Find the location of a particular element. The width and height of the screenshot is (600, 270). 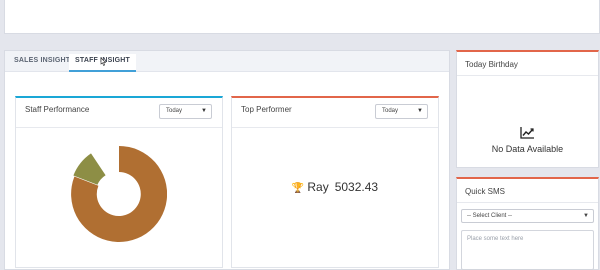

panel-header: Today Birthday is located at coordinates (527, 64).